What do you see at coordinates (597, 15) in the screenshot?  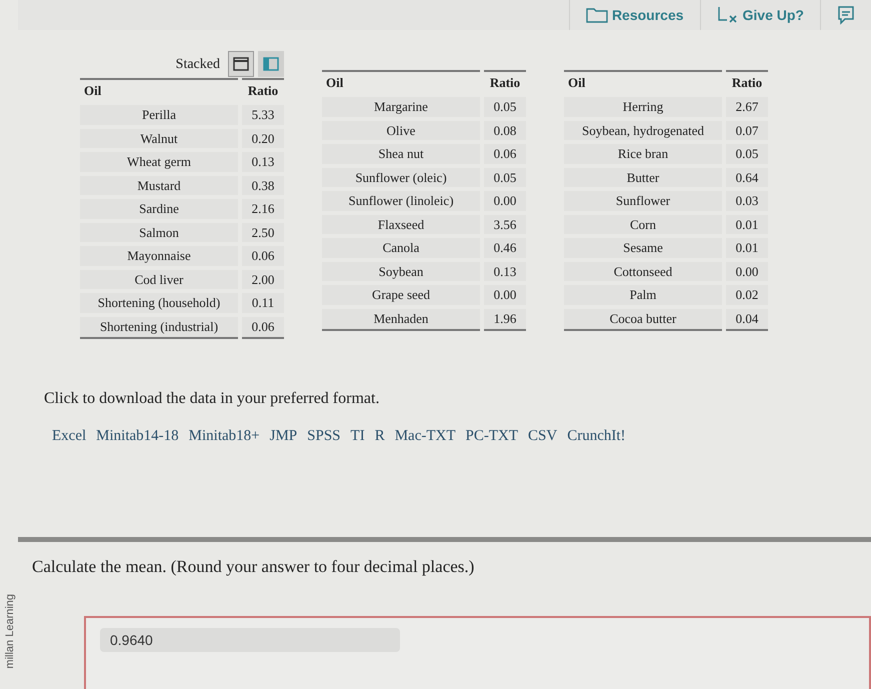 I see `folder-icon` at bounding box center [597, 15].